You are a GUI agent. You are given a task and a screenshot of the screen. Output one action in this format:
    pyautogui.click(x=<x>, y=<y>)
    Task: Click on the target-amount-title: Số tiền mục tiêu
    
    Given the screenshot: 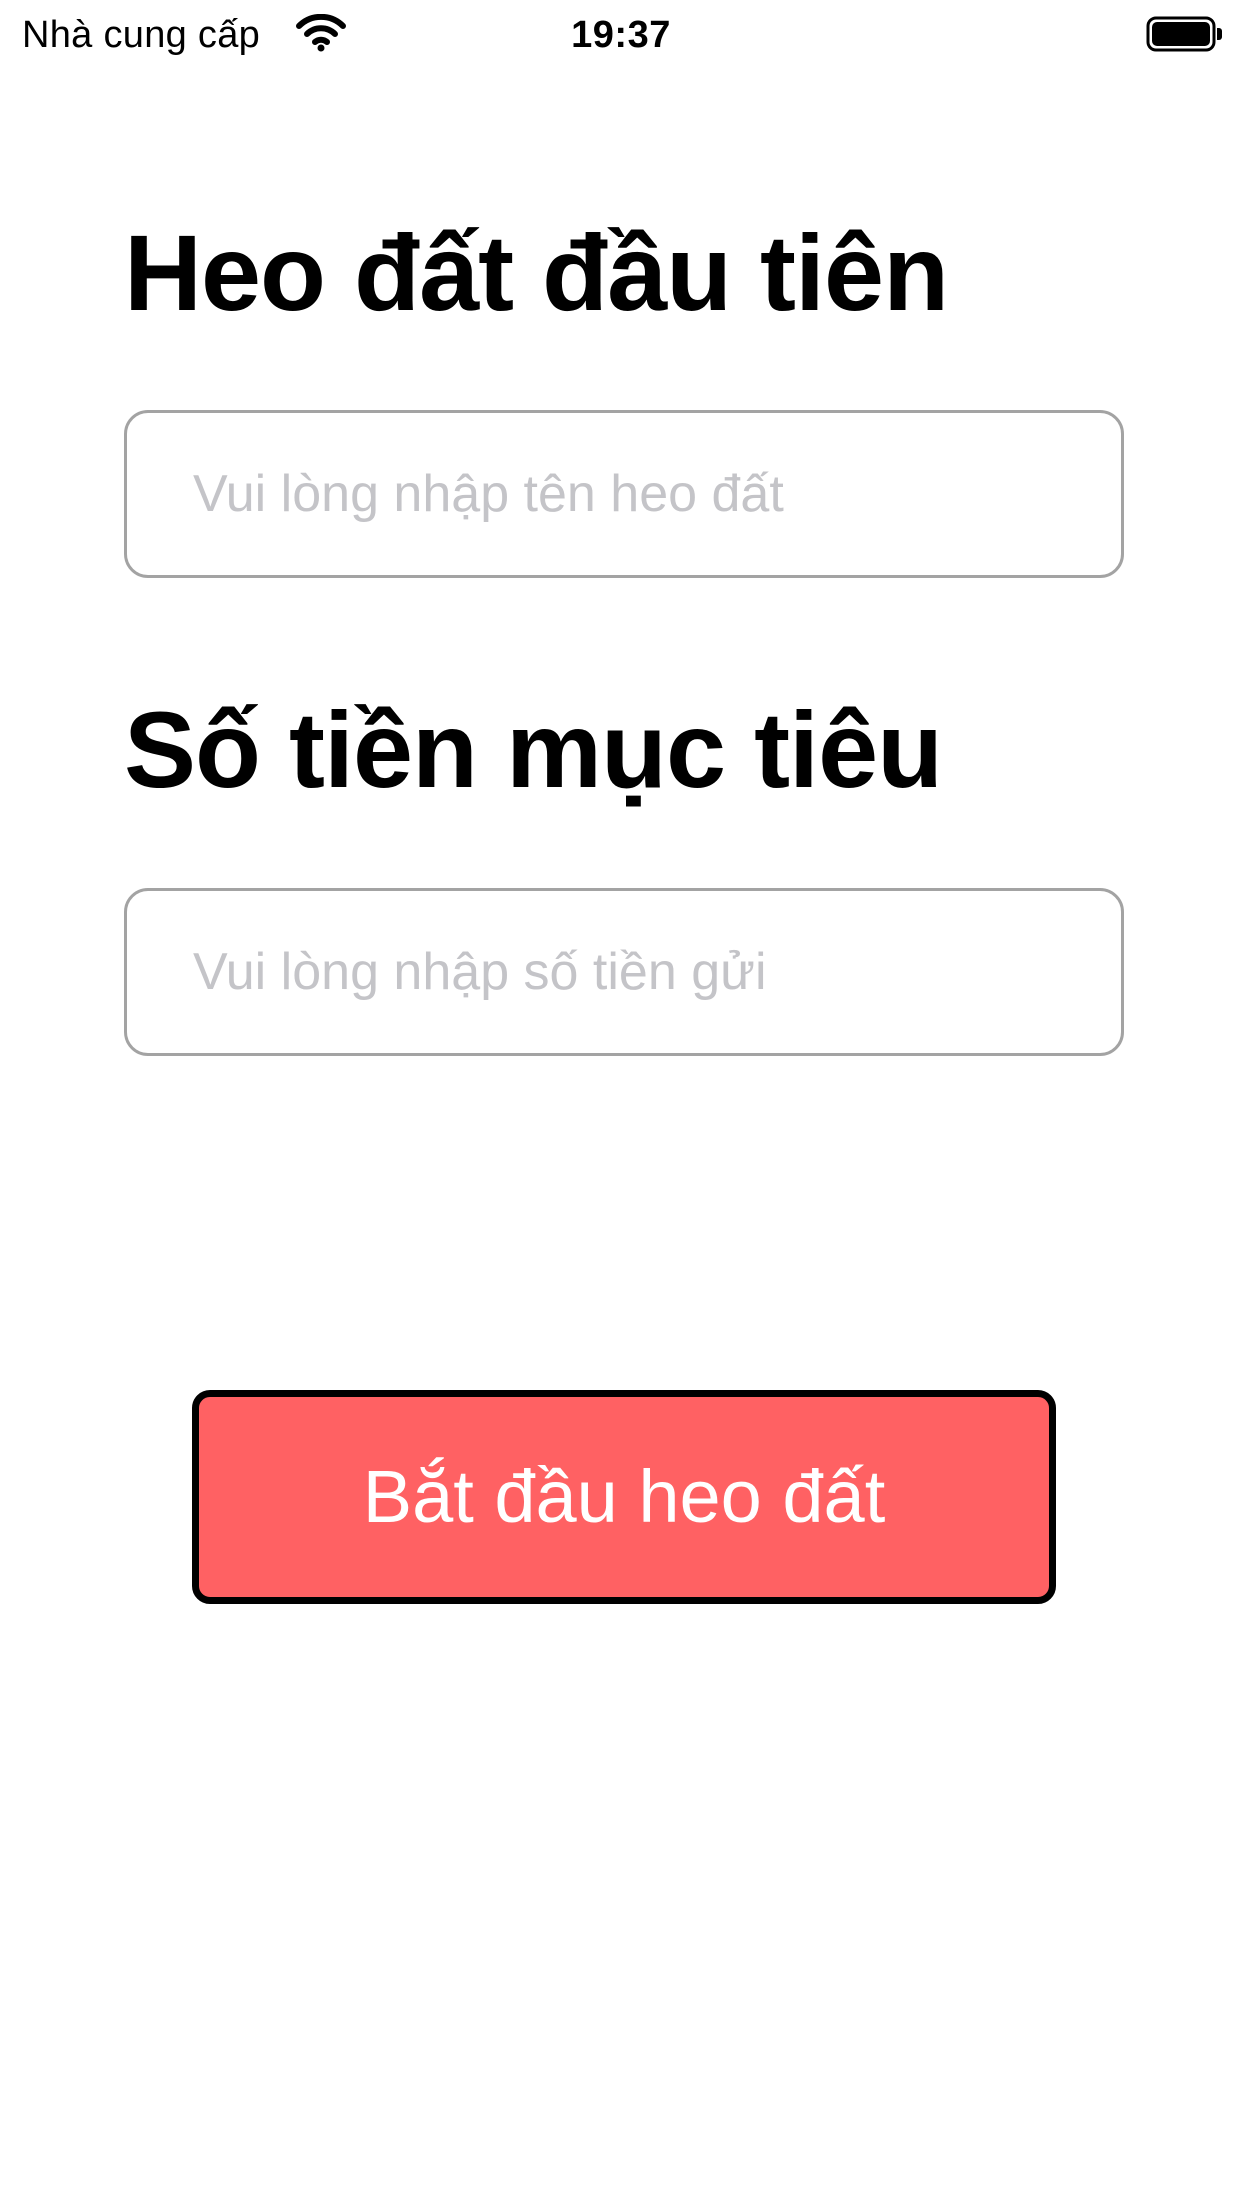 What is the action you would take?
    pyautogui.click(x=533, y=749)
    